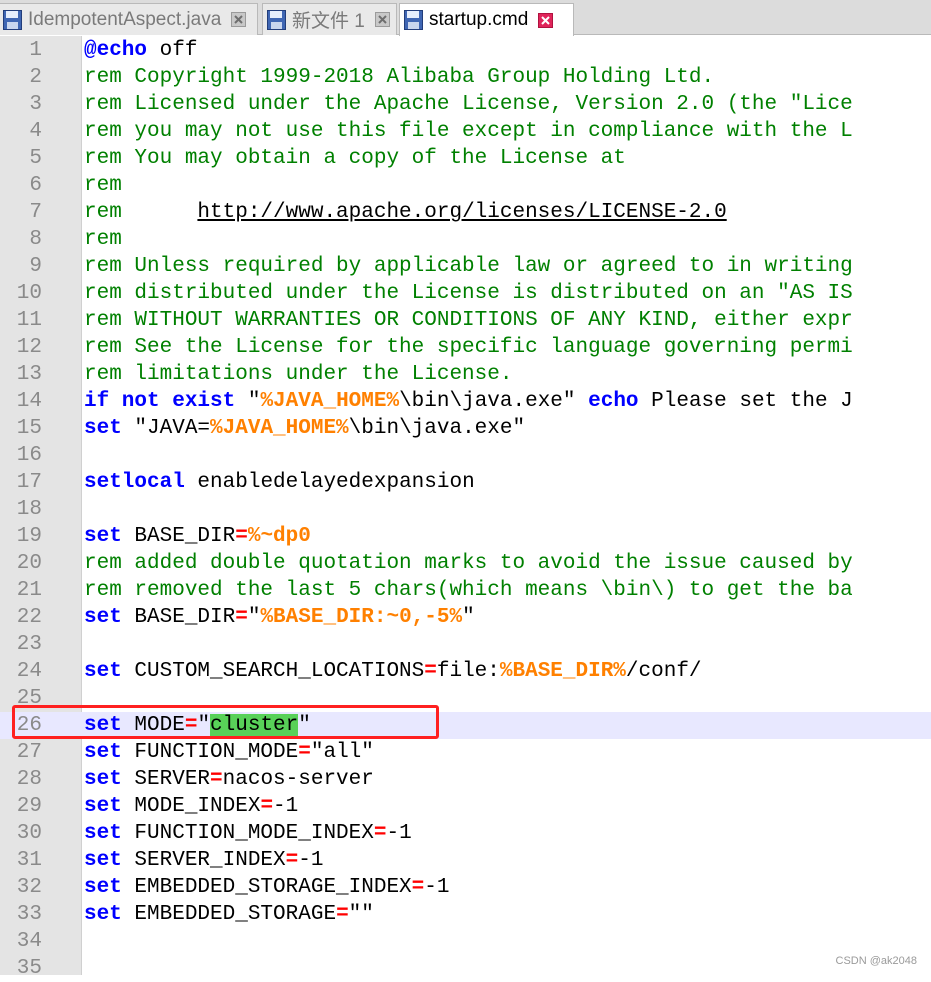  I want to click on code-text: set EMBEDDED_STORAGE_INDEX=-1, so click(267, 887).